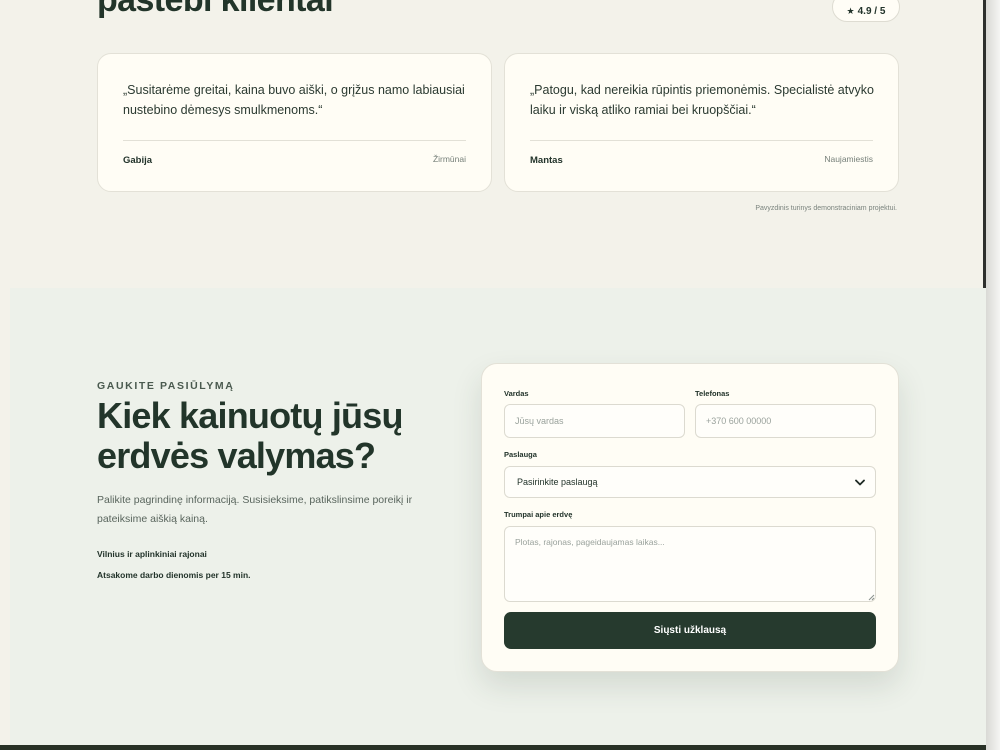 Image resolution: width=1000 pixels, height=750 pixels. Describe the element at coordinates (690, 630) in the screenshot. I see `submit-button: Siųsti užklausą` at that location.